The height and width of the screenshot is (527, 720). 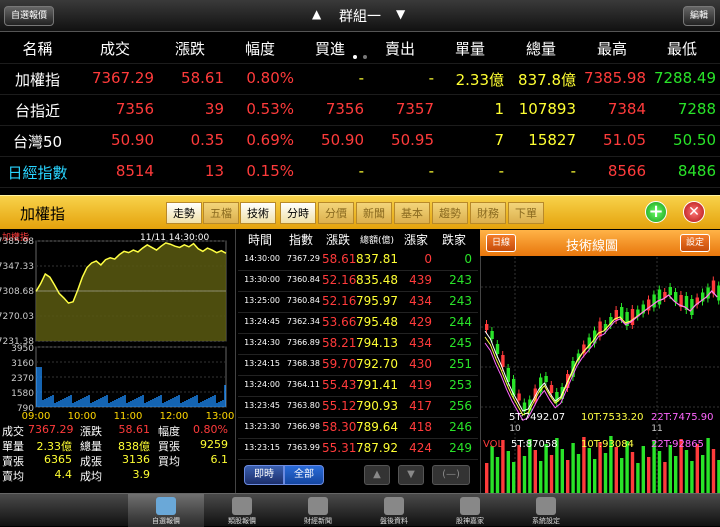 What do you see at coordinates (677, 444) in the screenshot?
I see `volume-legend: 22T:92865` at bounding box center [677, 444].